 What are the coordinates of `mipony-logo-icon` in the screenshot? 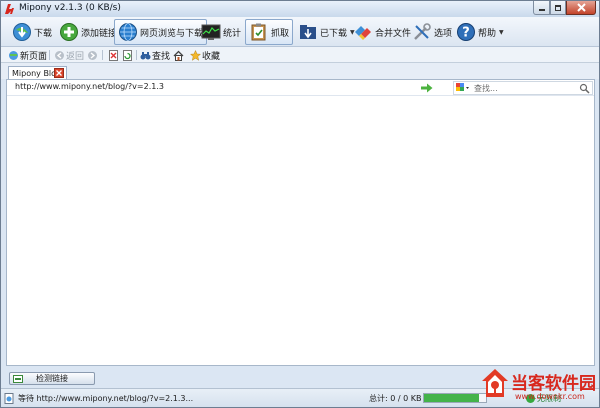 It's located at (9, 9).